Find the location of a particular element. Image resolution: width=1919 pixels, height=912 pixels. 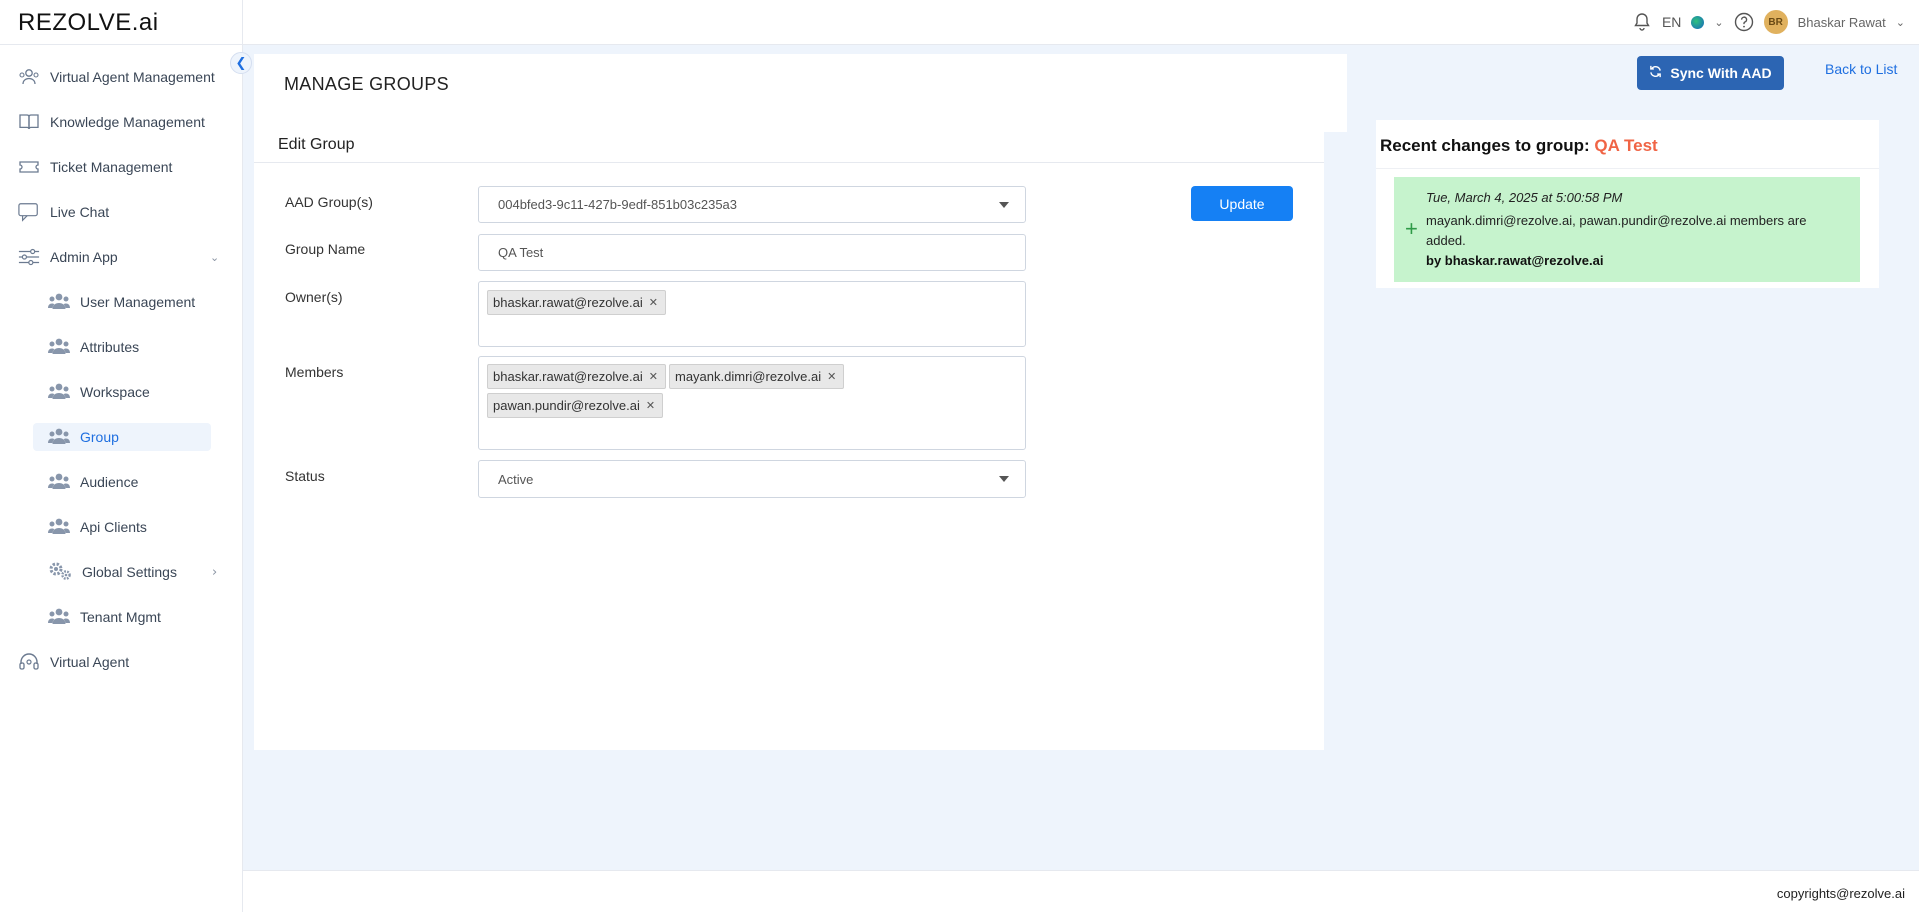

logo: REZOLVE.ai is located at coordinates (88, 23).